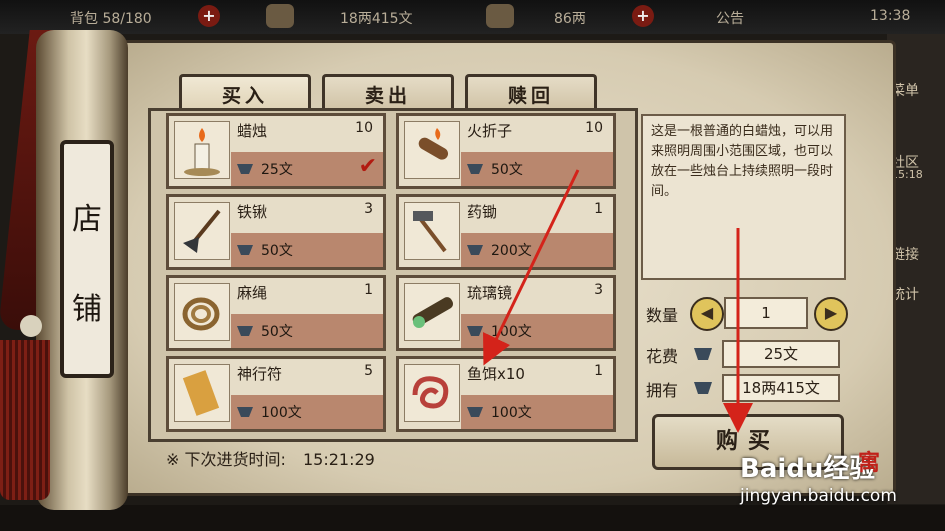  I want to click on red-seal-stamp: 寓, so click(869, 463).